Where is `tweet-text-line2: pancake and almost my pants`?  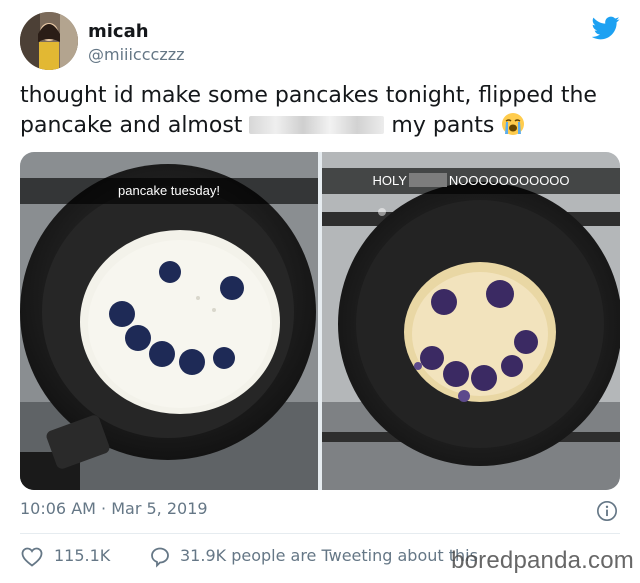 tweet-text-line2: pancake and almost my pants is located at coordinates (320, 126).